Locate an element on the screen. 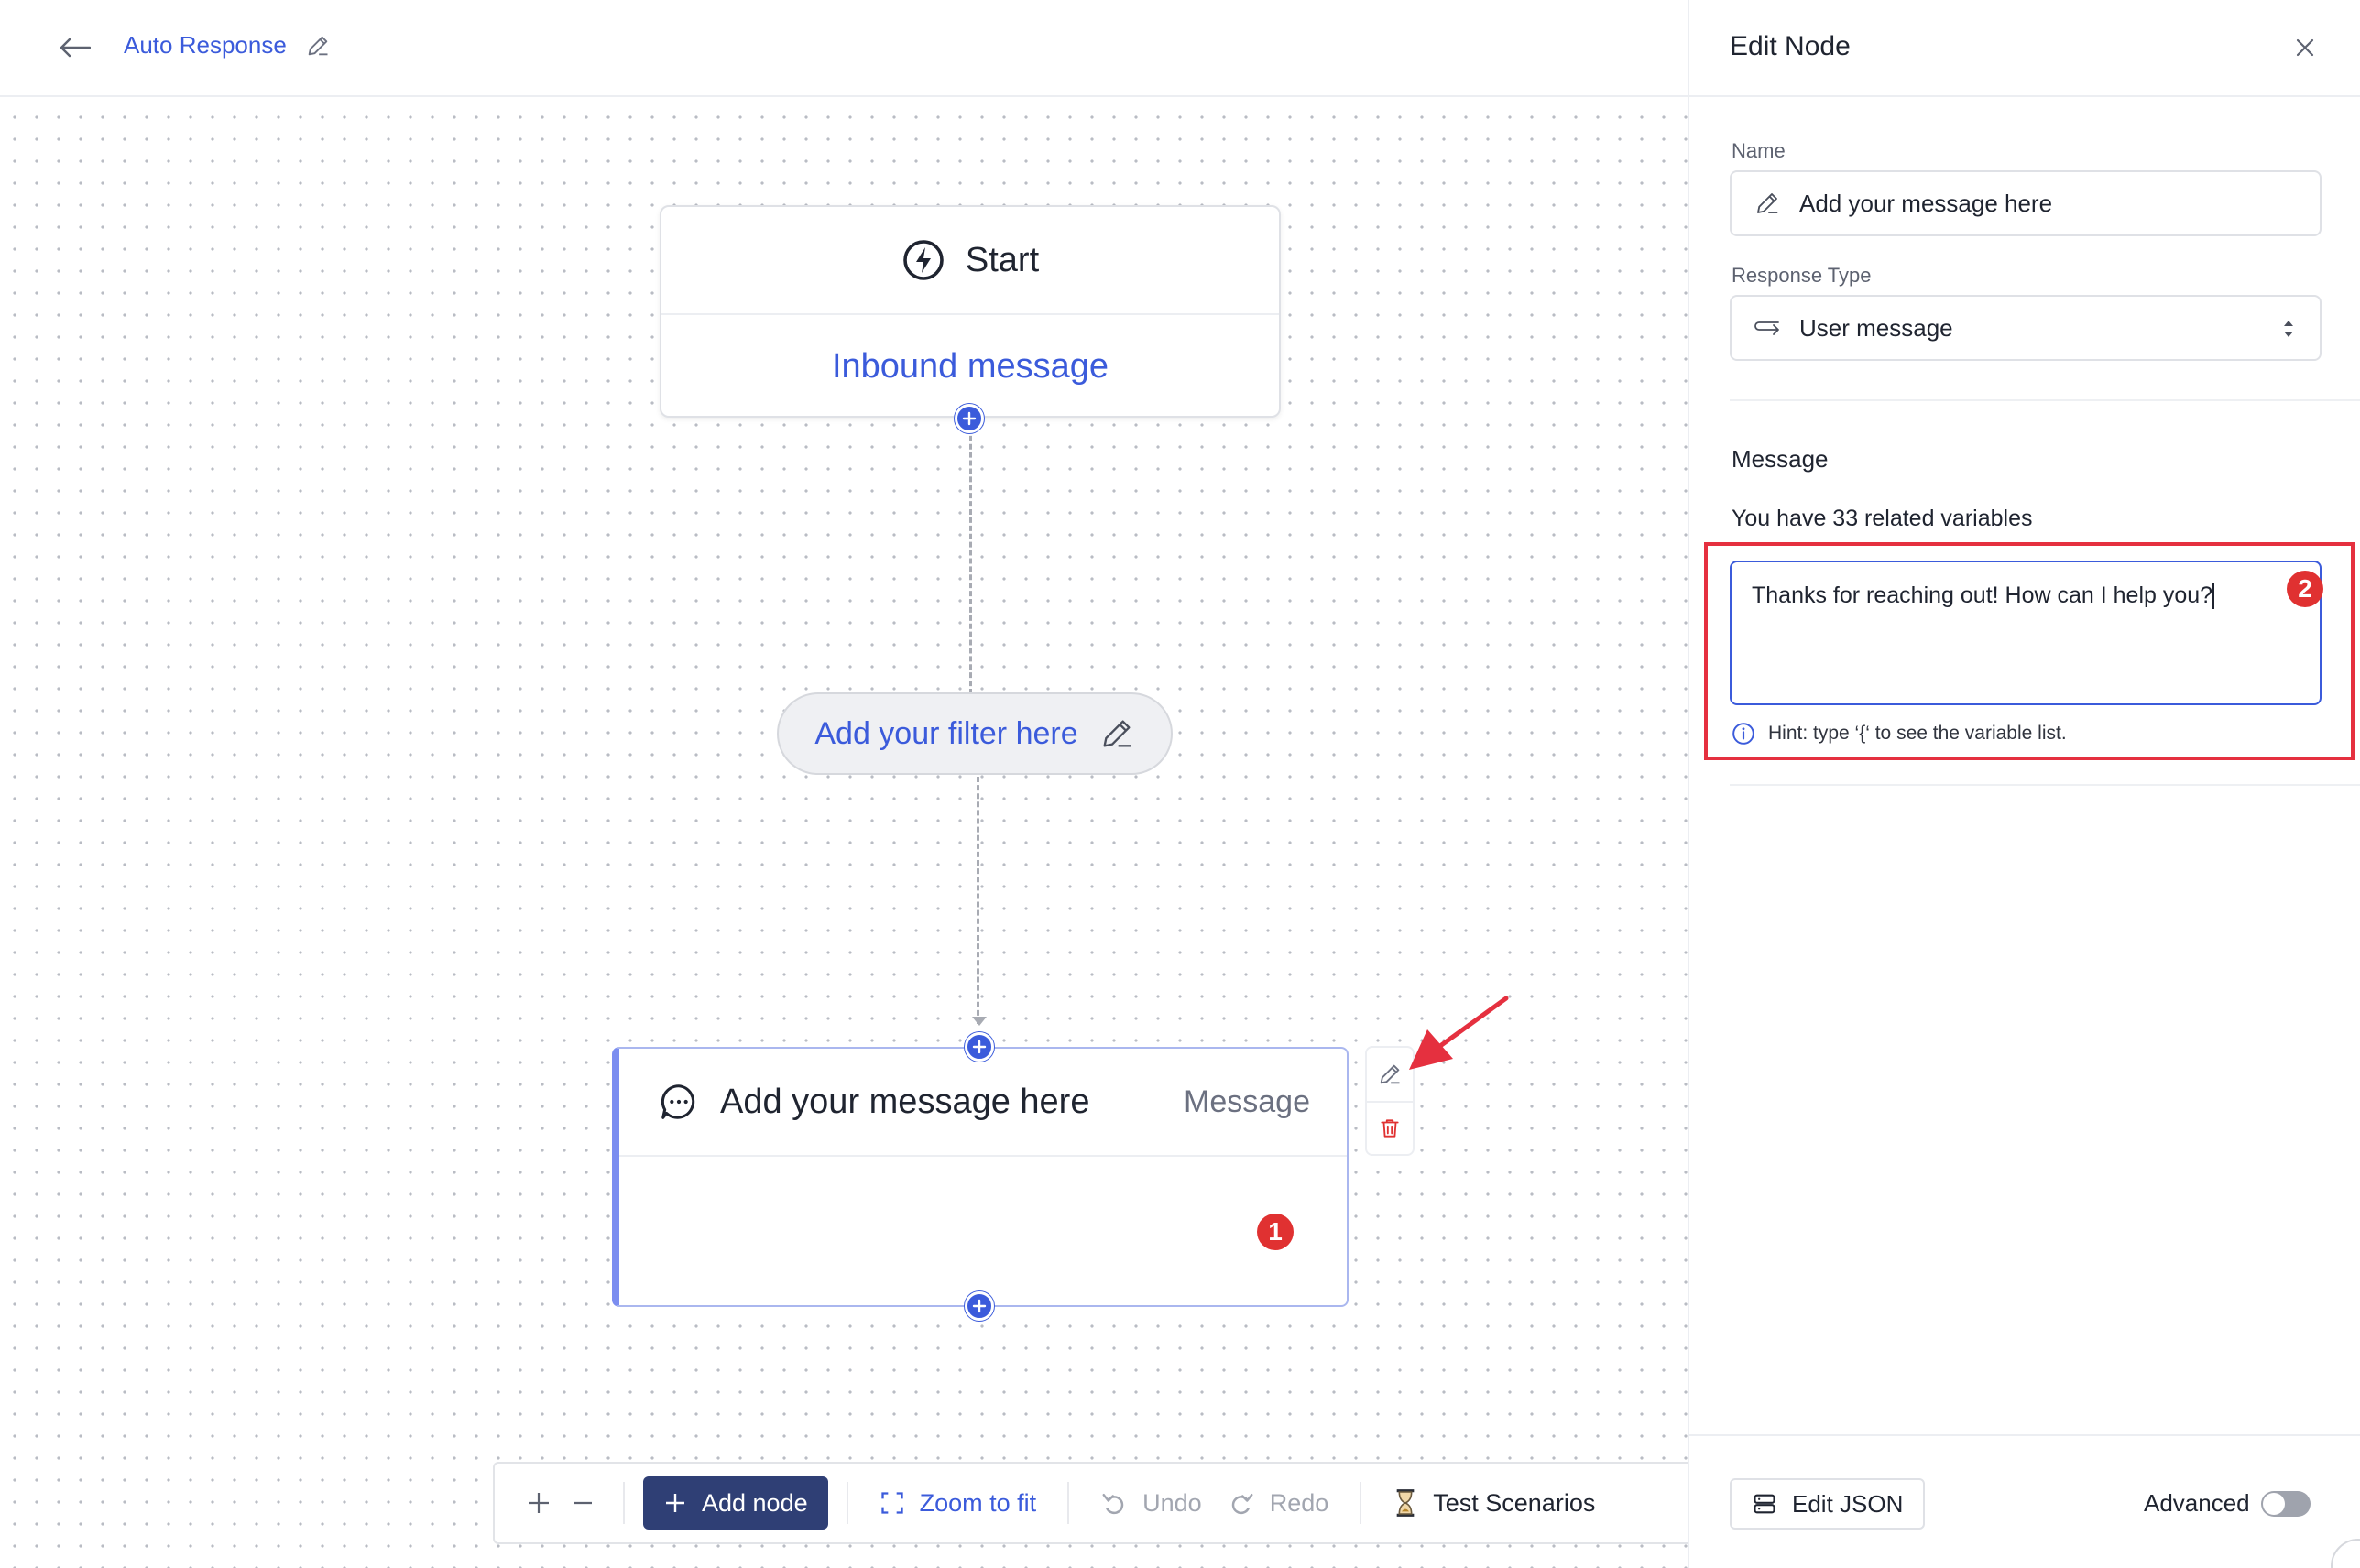  undo-label: Undo is located at coordinates (1172, 1502).